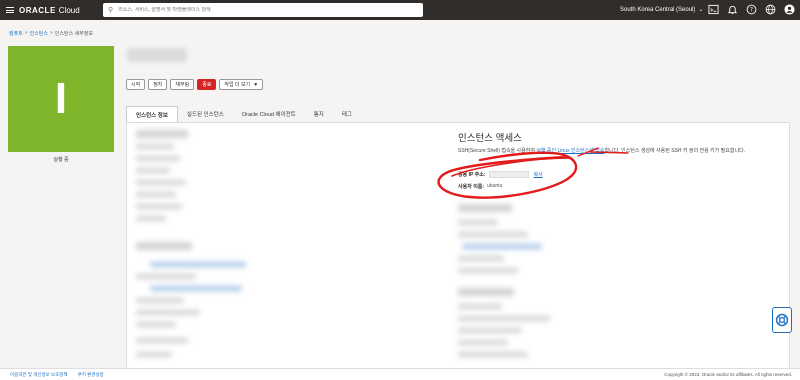 Image resolution: width=800 pixels, height=380 pixels. I want to click on breadcrumb-instances: 인스턴스, so click(39, 33).